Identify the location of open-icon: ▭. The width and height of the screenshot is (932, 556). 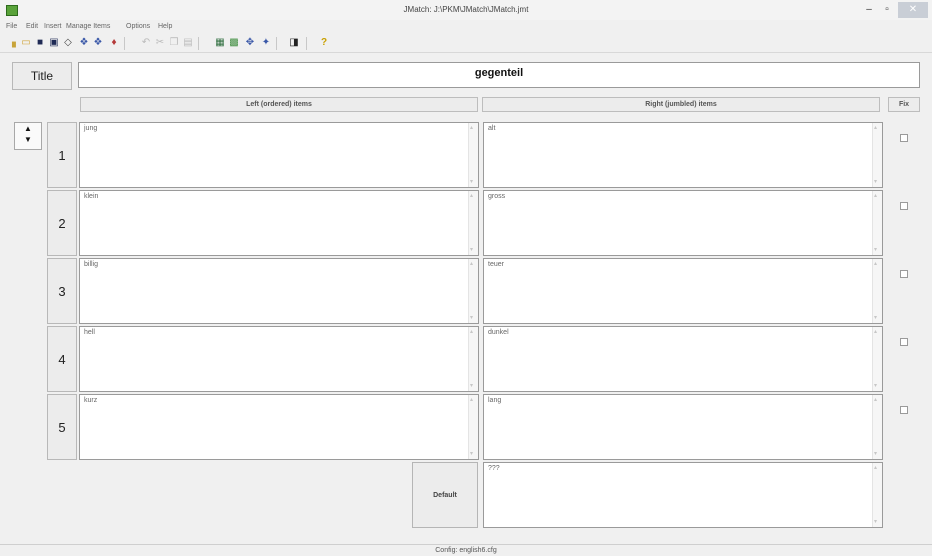
(26, 43).